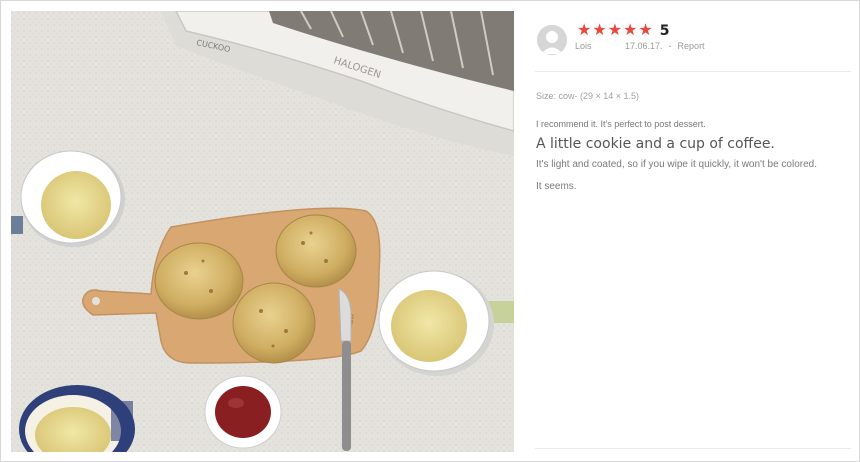 The image size is (860, 462). I want to click on report-link: Report, so click(691, 46).